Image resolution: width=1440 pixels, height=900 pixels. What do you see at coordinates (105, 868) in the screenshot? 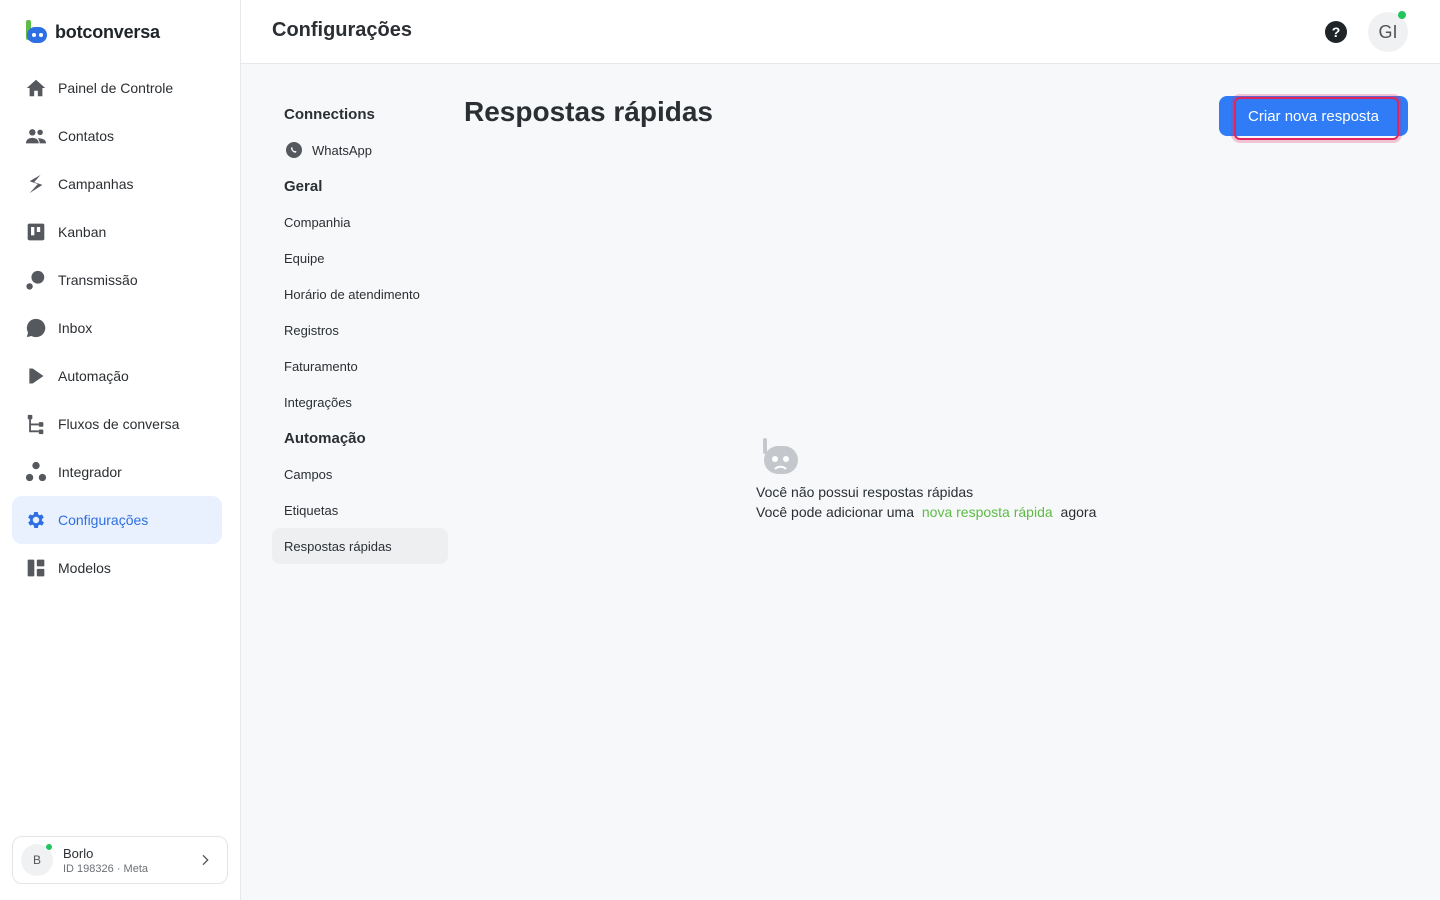
I see `workspace-id: ID 198326 · Meta` at bounding box center [105, 868].